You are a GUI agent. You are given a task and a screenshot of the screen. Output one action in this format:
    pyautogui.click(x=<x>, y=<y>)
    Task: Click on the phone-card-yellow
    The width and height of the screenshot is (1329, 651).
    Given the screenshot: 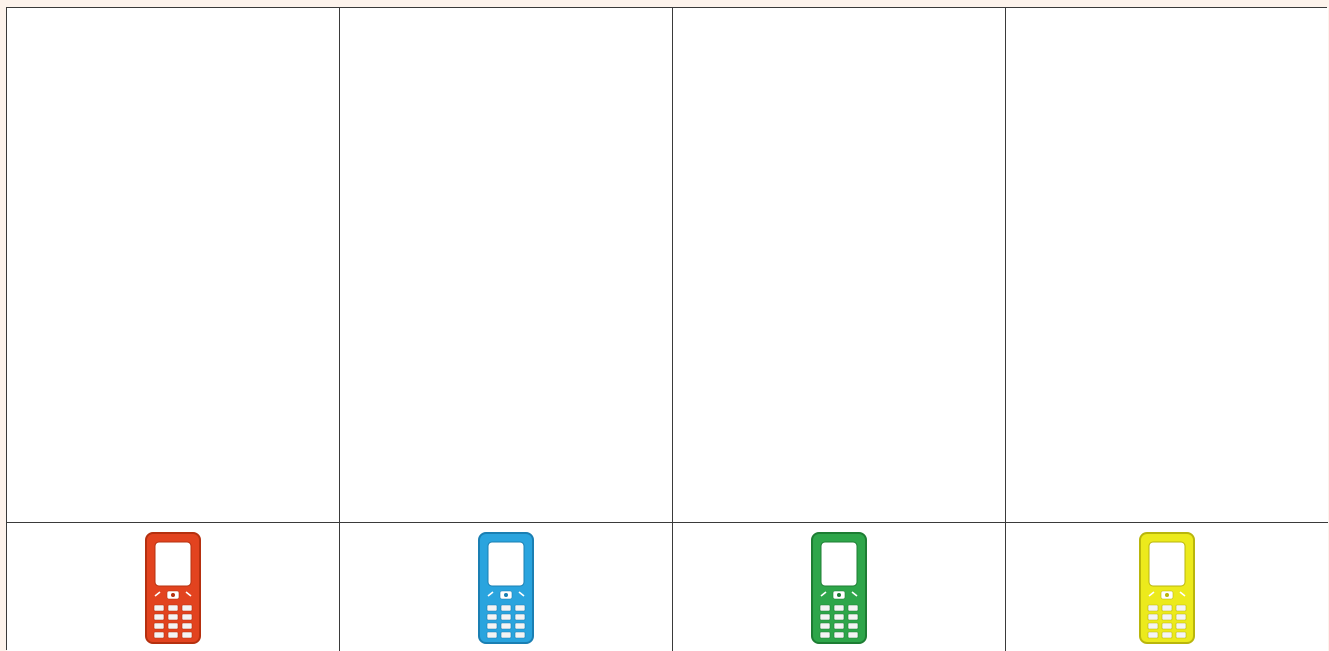 What is the action you would take?
    pyautogui.click(x=1167, y=587)
    